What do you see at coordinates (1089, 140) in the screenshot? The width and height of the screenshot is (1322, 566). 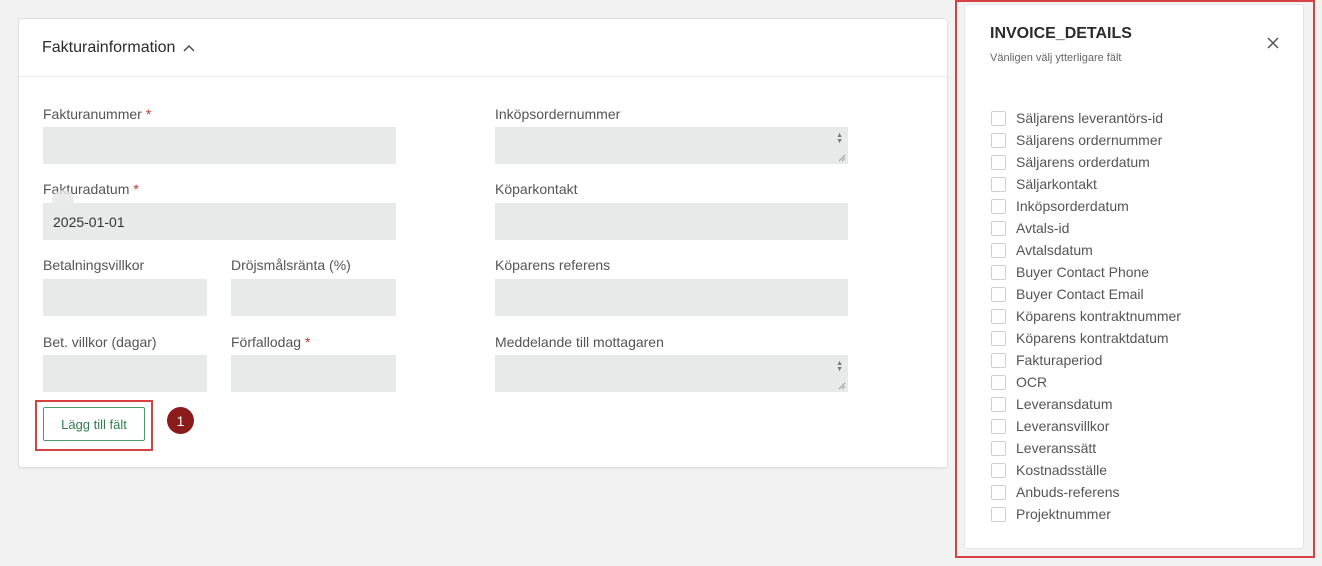 I see `field-option-label: Säljarens ordernummer` at bounding box center [1089, 140].